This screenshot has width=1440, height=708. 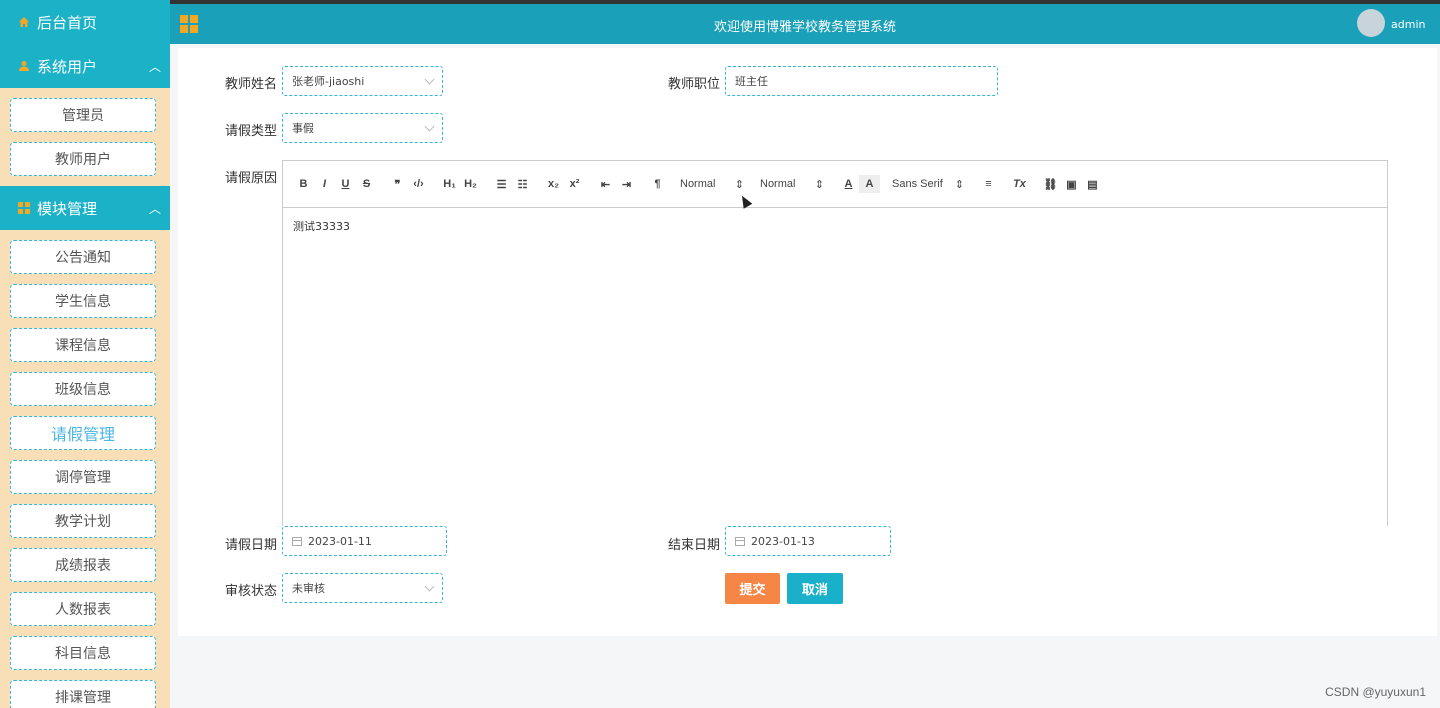 What do you see at coordinates (83, 257) in the screenshot?
I see `sidebar-item-announcements: 公告通知` at bounding box center [83, 257].